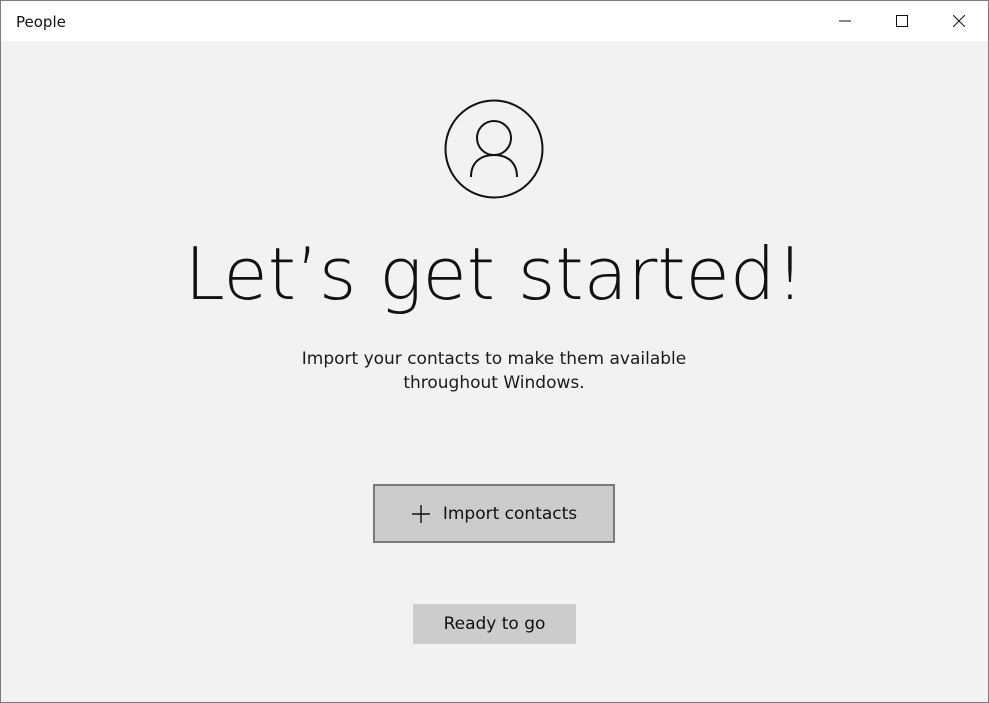 The width and height of the screenshot is (989, 703). I want to click on close-button, so click(959, 21).